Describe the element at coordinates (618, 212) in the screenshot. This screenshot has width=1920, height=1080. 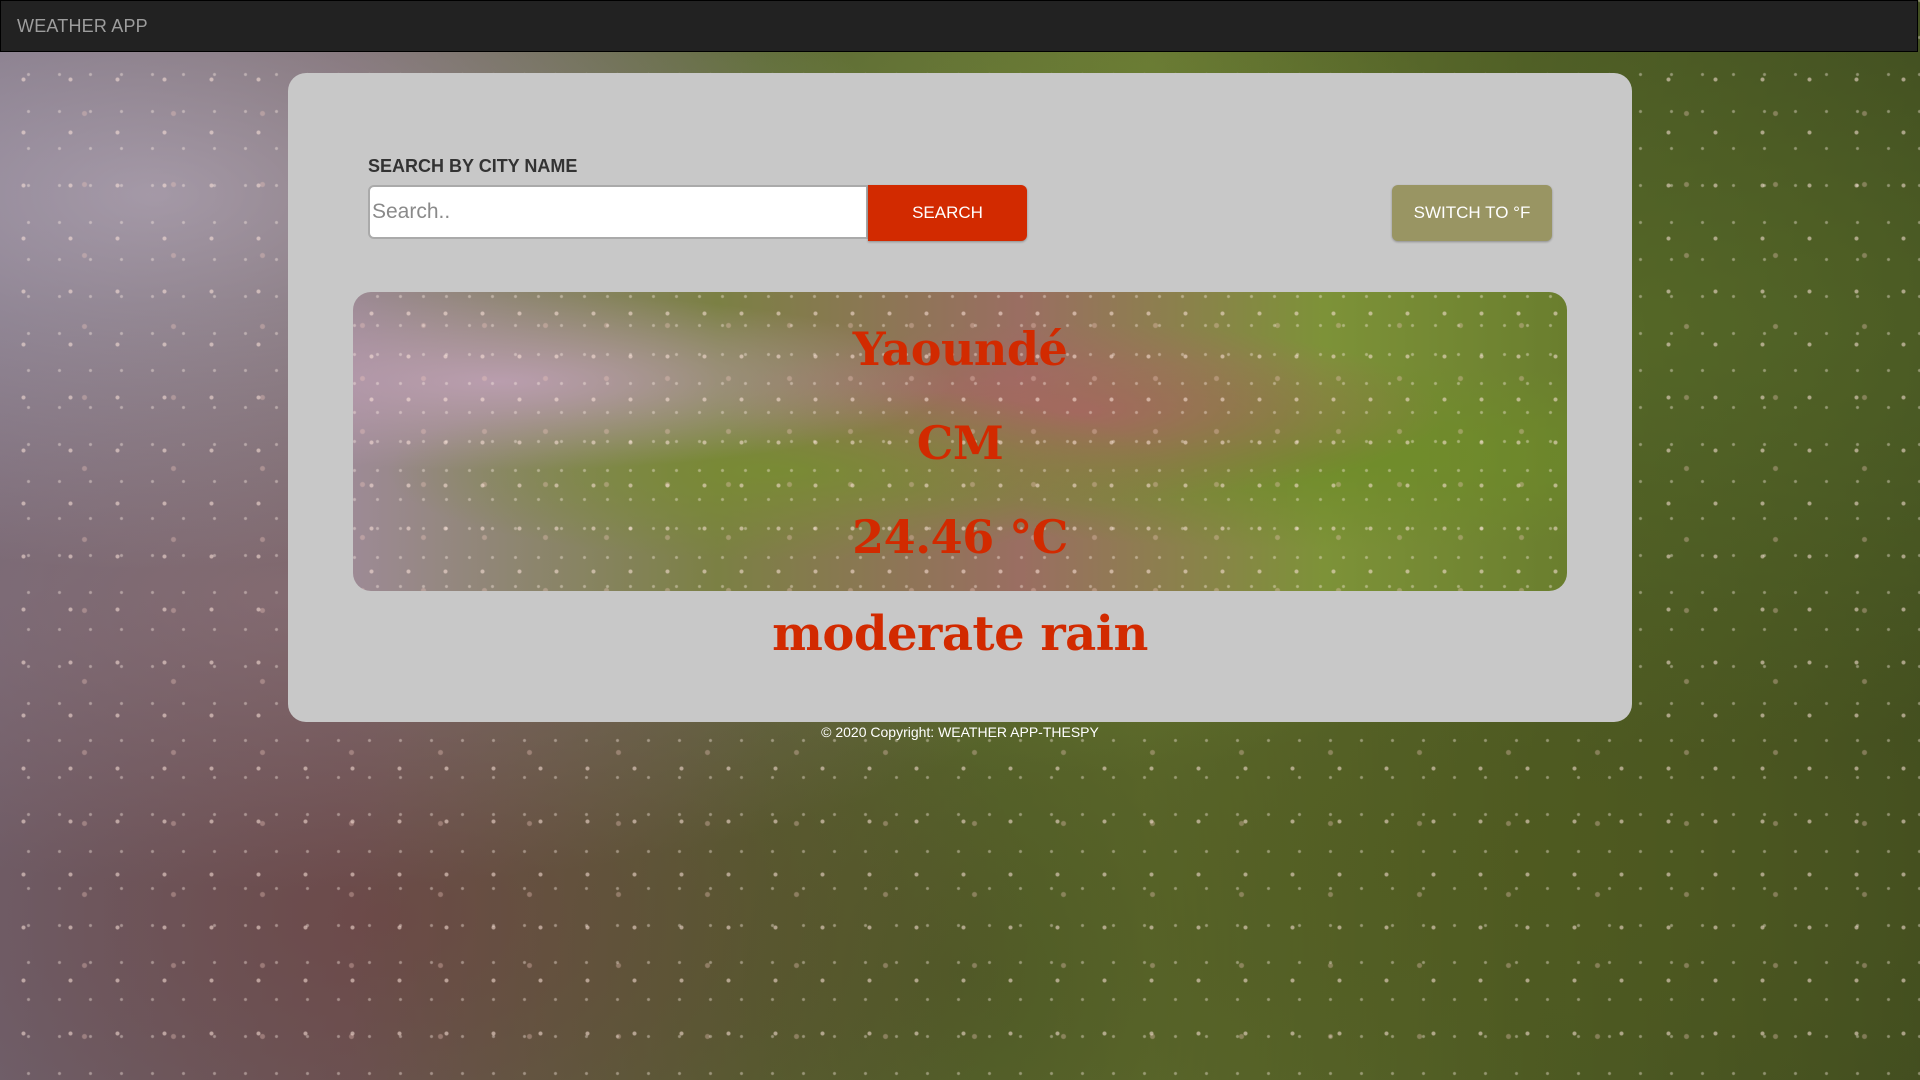
I see `city-search-input` at that location.